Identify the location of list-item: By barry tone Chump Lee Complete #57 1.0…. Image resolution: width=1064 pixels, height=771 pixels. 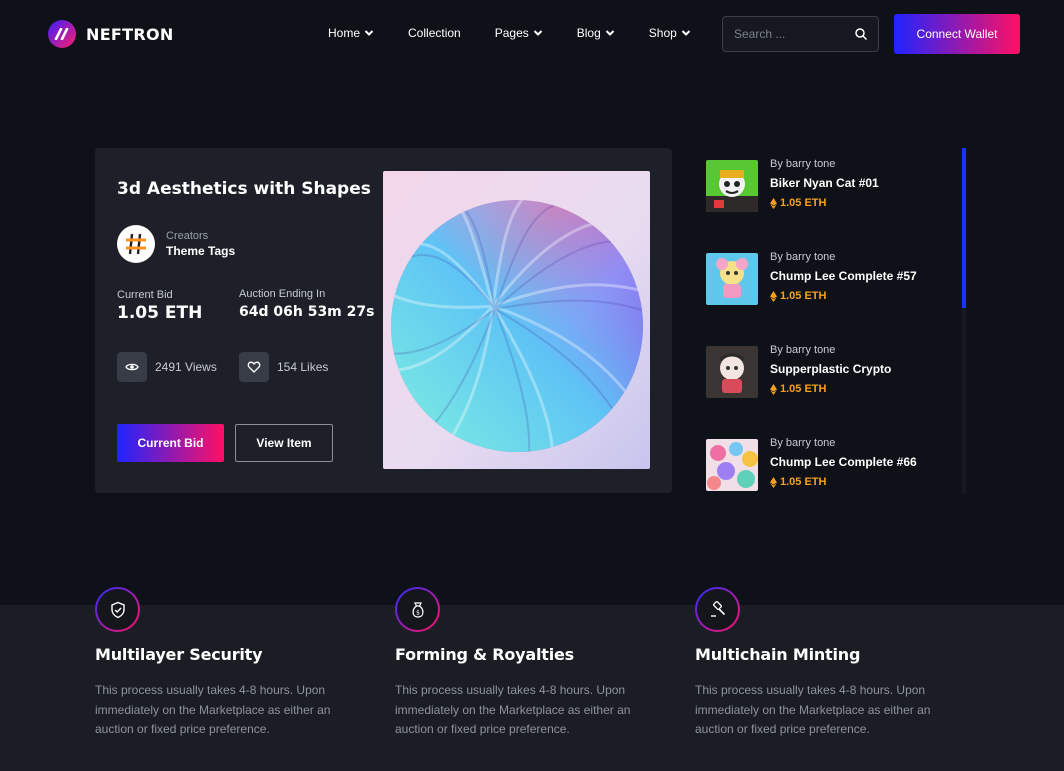
(826, 276).